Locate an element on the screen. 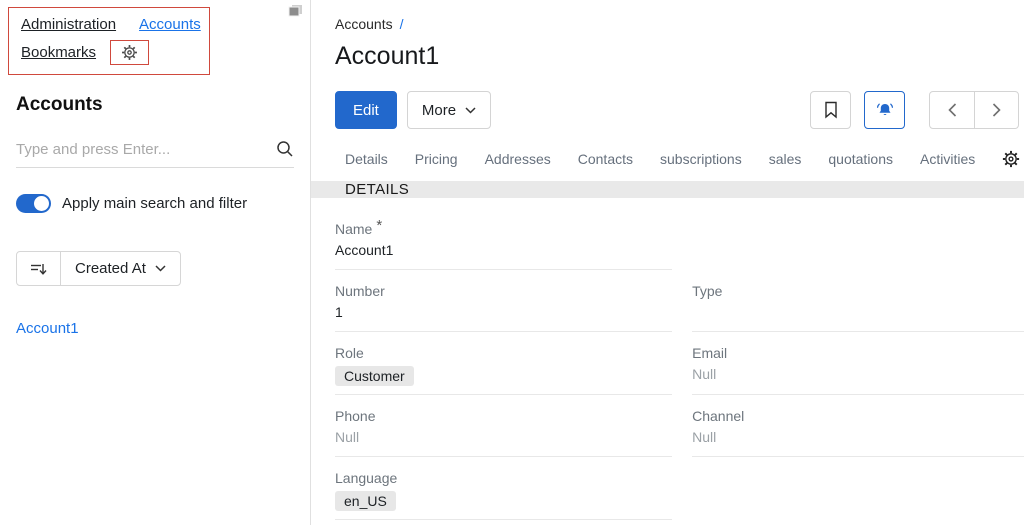 Image resolution: width=1024 pixels, height=525 pixels. tab-activities: Activities is located at coordinates (947, 159).